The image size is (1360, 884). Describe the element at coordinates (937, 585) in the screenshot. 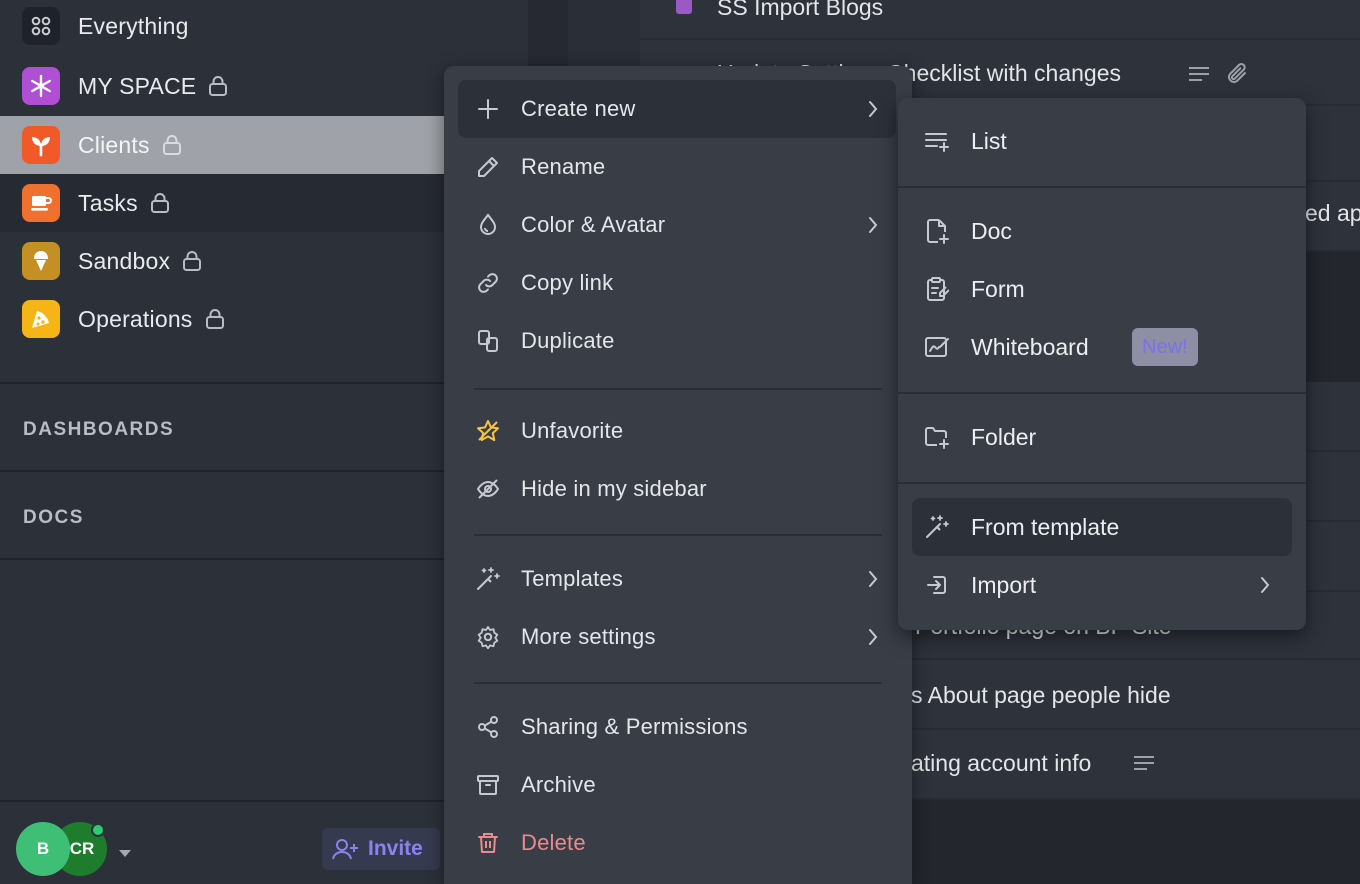

I see `import-icon` at that location.